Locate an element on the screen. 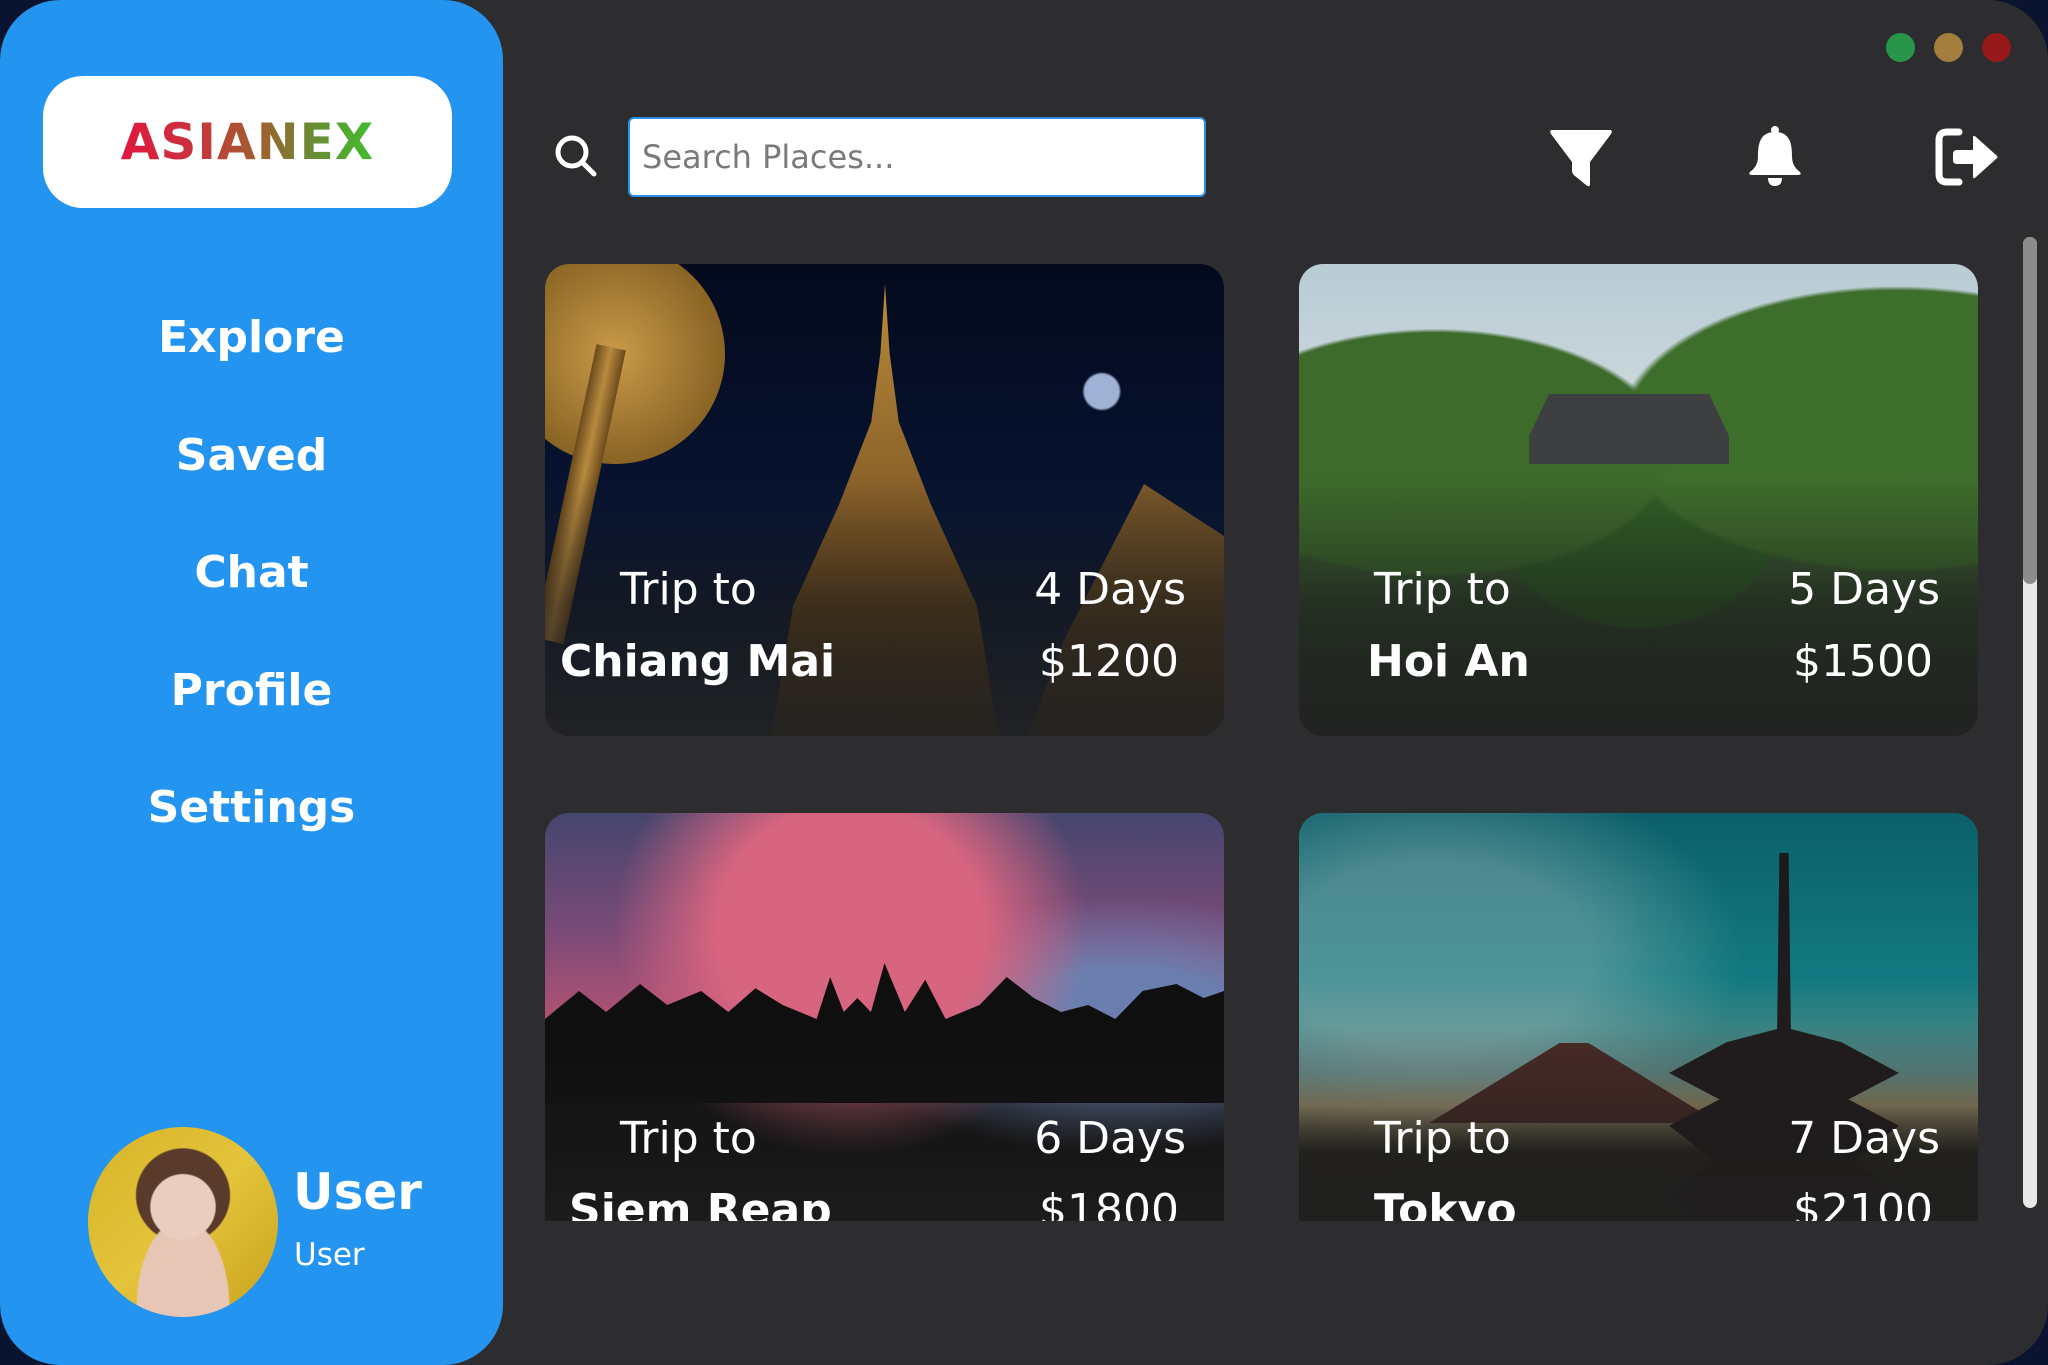  user-profile: User User is located at coordinates (288, 1222).